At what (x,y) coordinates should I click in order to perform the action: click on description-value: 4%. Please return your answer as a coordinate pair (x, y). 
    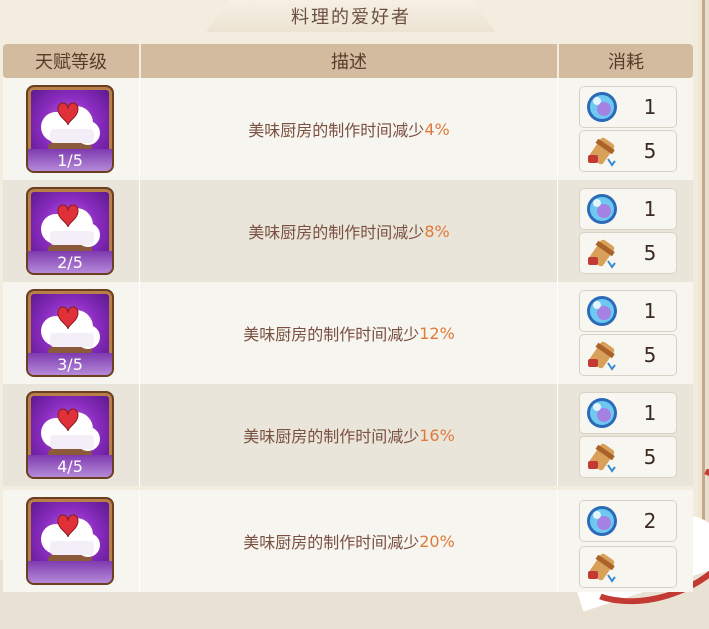
    Looking at the image, I should click on (437, 129).